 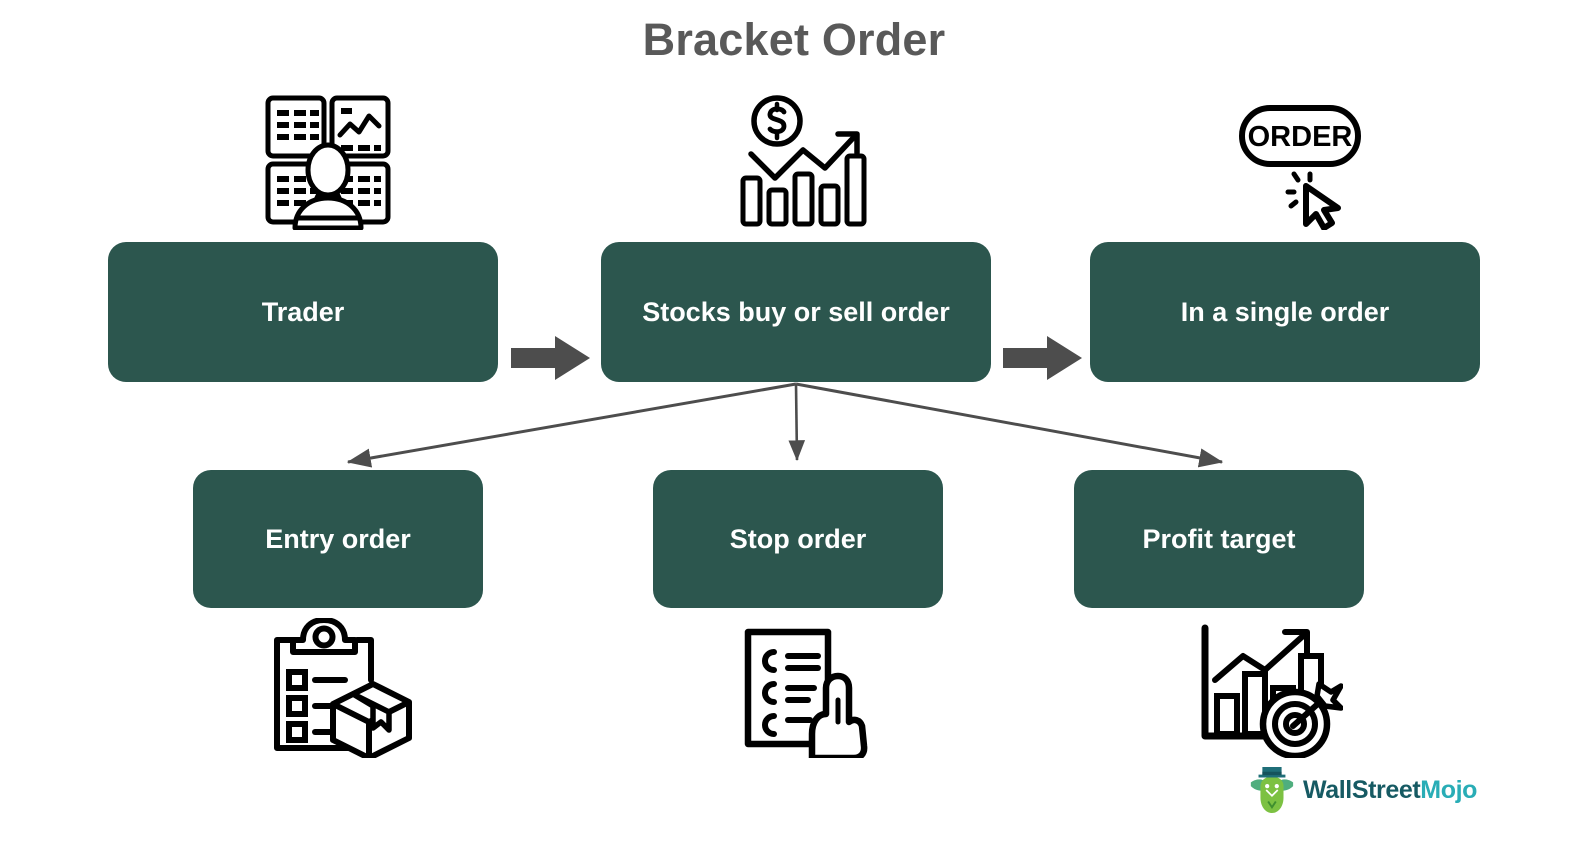 I want to click on node-single-label: In a single order, so click(x=1285, y=311).